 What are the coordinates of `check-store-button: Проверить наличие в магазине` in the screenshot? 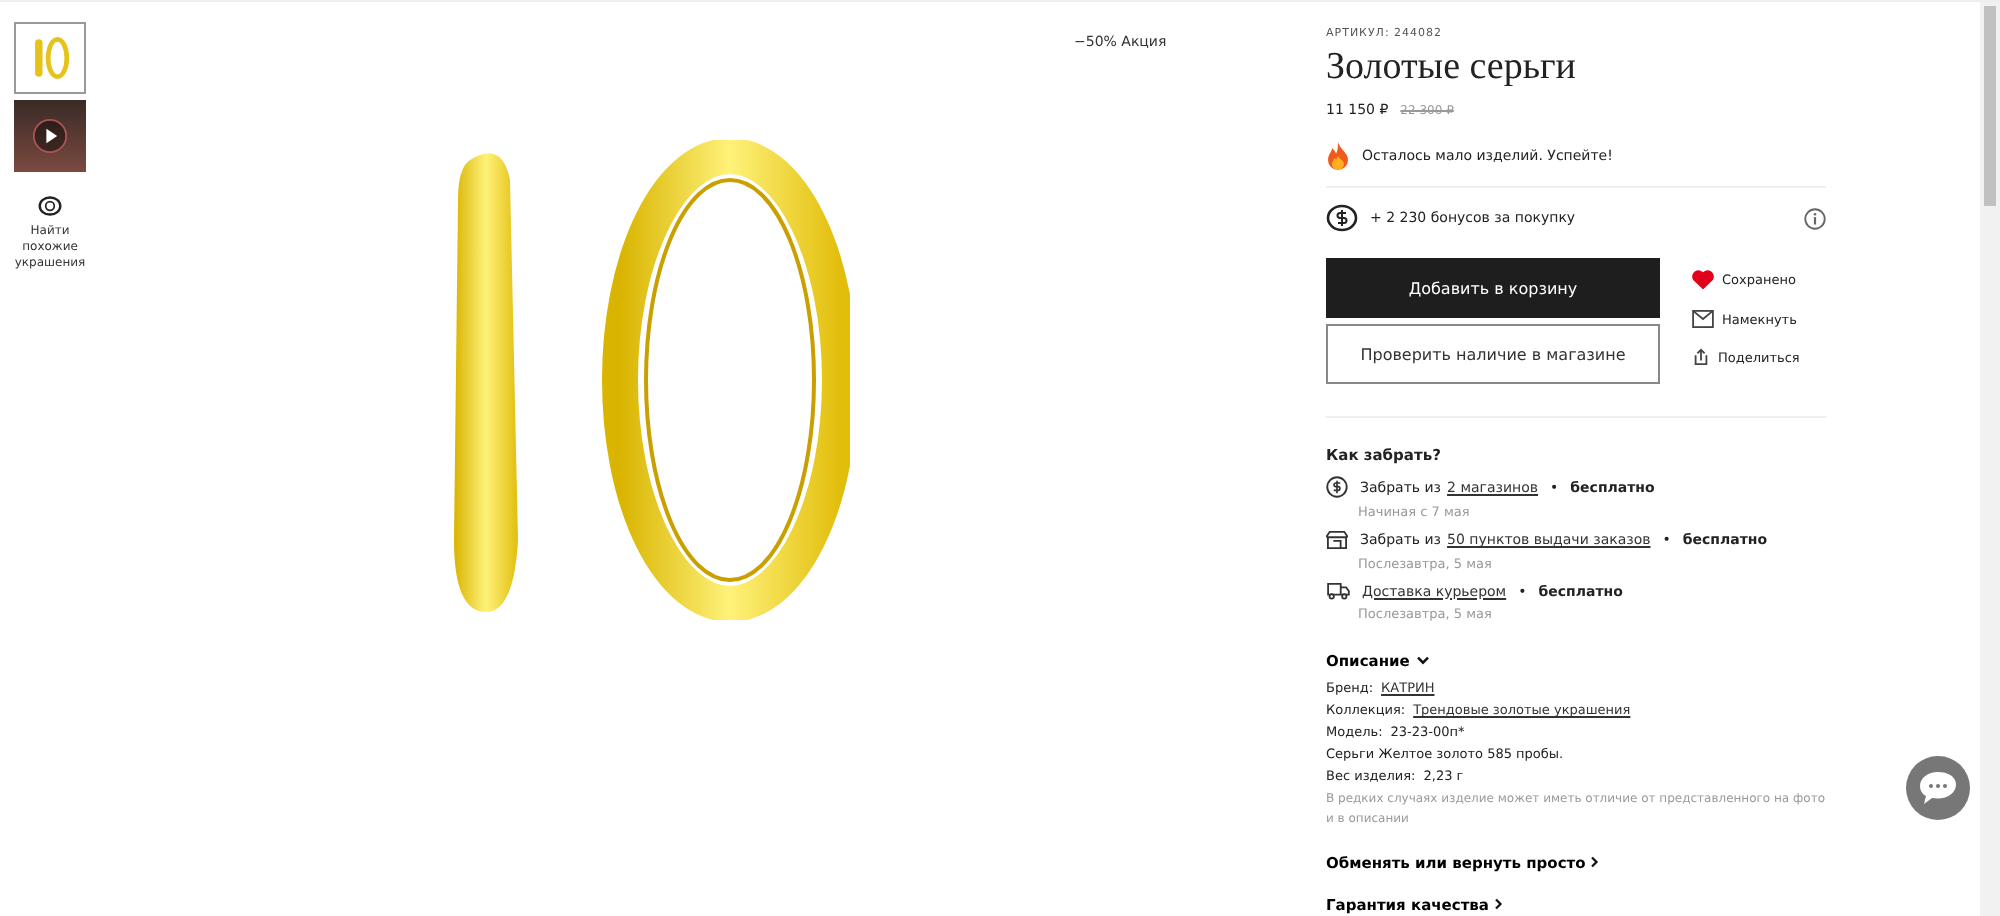 It's located at (1493, 354).